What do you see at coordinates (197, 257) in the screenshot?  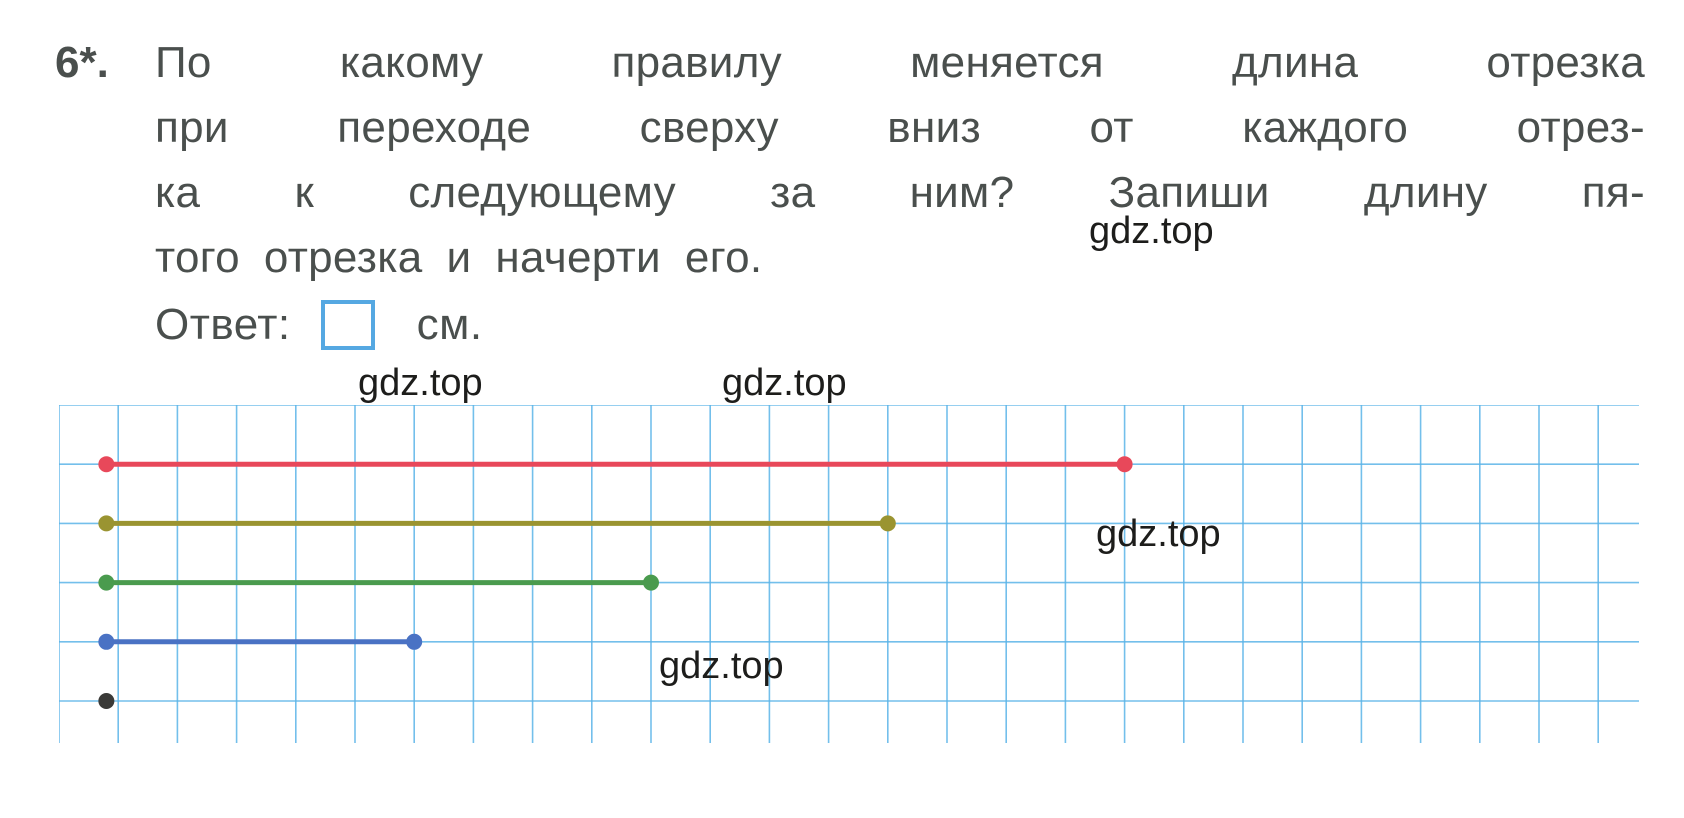 I see `word: того` at bounding box center [197, 257].